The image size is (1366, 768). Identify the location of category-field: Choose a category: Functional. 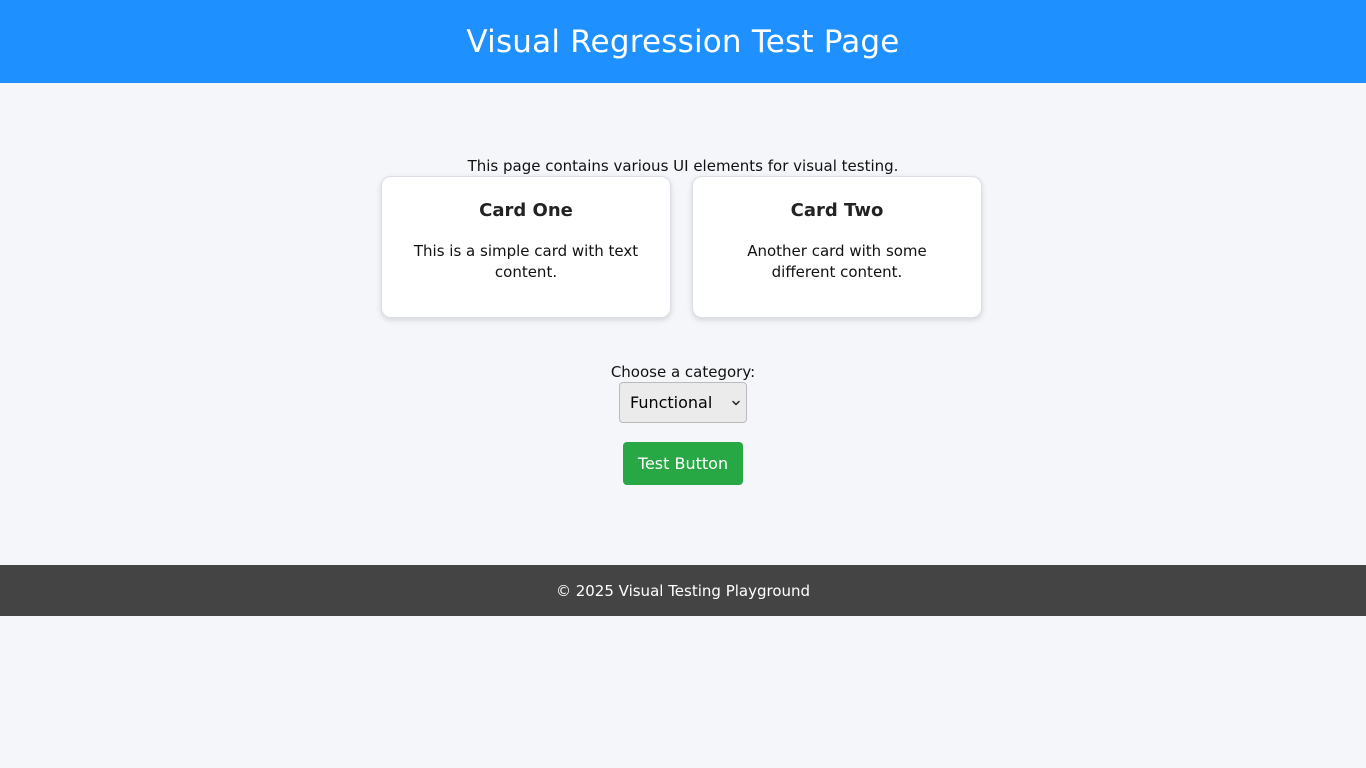
(683, 392).